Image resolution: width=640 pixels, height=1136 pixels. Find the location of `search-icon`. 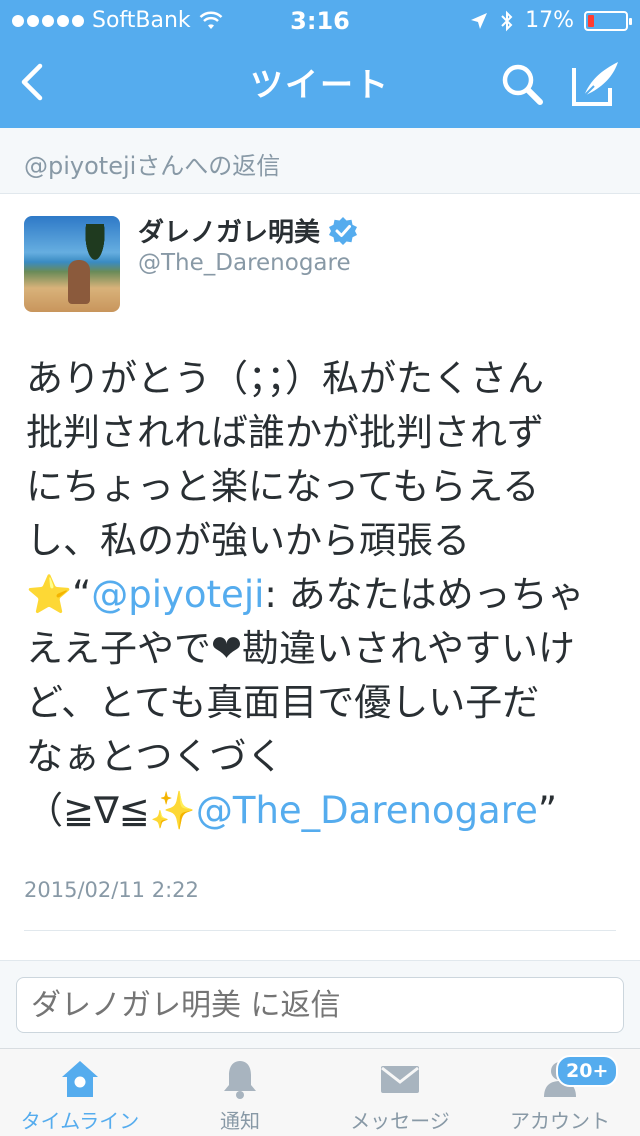

search-icon is located at coordinates (522, 84).